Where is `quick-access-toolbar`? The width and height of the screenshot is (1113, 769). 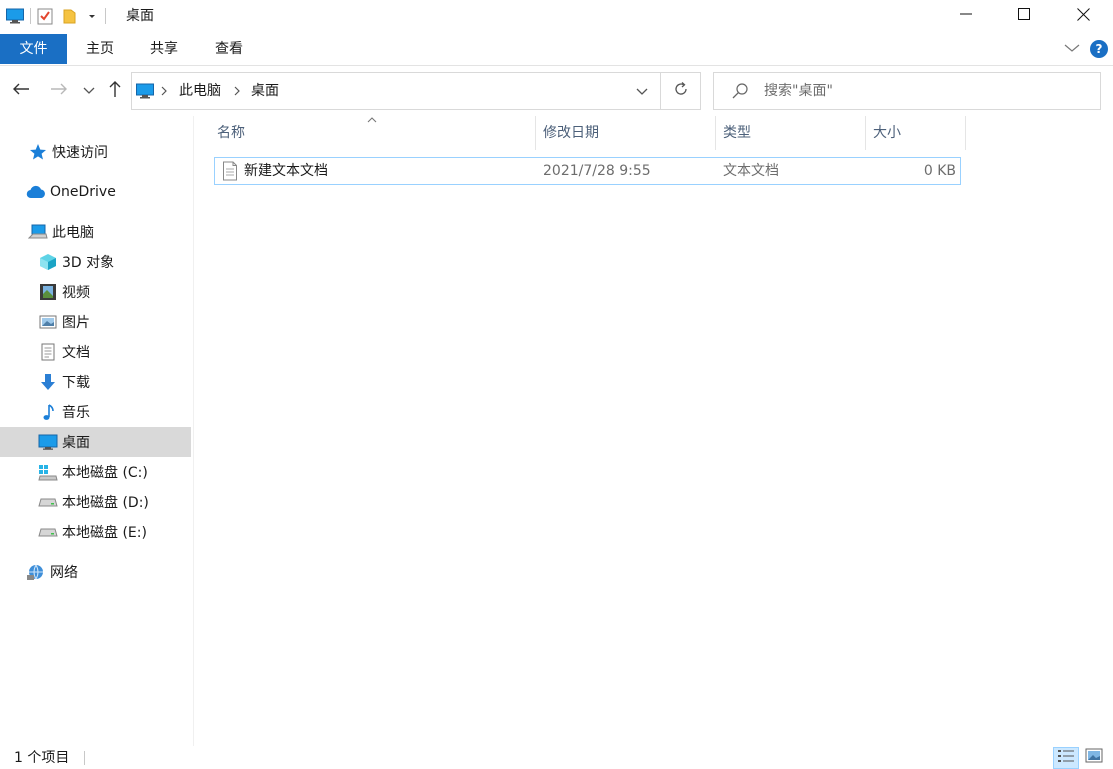 quick-access-toolbar is located at coordinates (59, 16).